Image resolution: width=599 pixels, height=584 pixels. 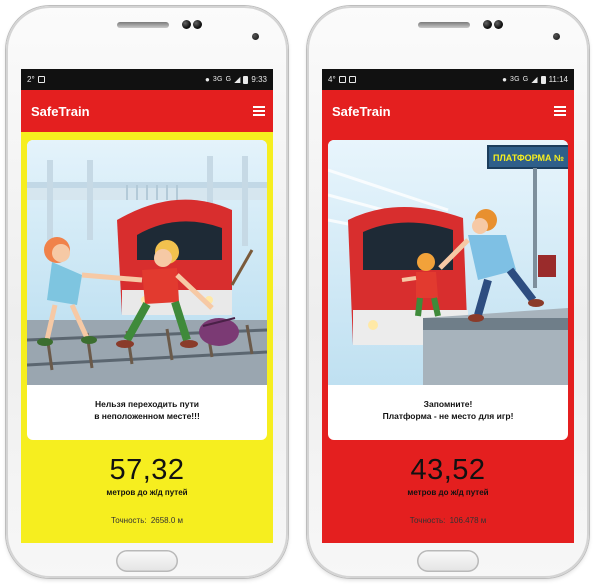 What do you see at coordinates (31, 79) in the screenshot?
I see `temperature-text: 2°` at bounding box center [31, 79].